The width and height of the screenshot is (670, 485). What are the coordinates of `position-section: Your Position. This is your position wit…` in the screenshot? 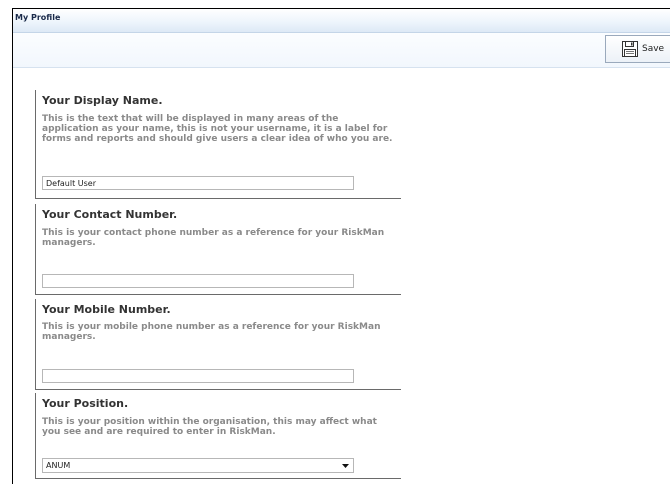 It's located at (218, 436).